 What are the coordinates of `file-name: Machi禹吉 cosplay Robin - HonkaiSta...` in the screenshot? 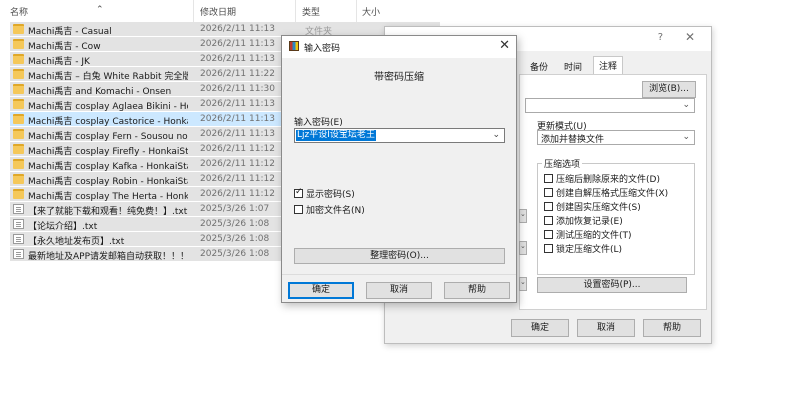 It's located at (108, 182).